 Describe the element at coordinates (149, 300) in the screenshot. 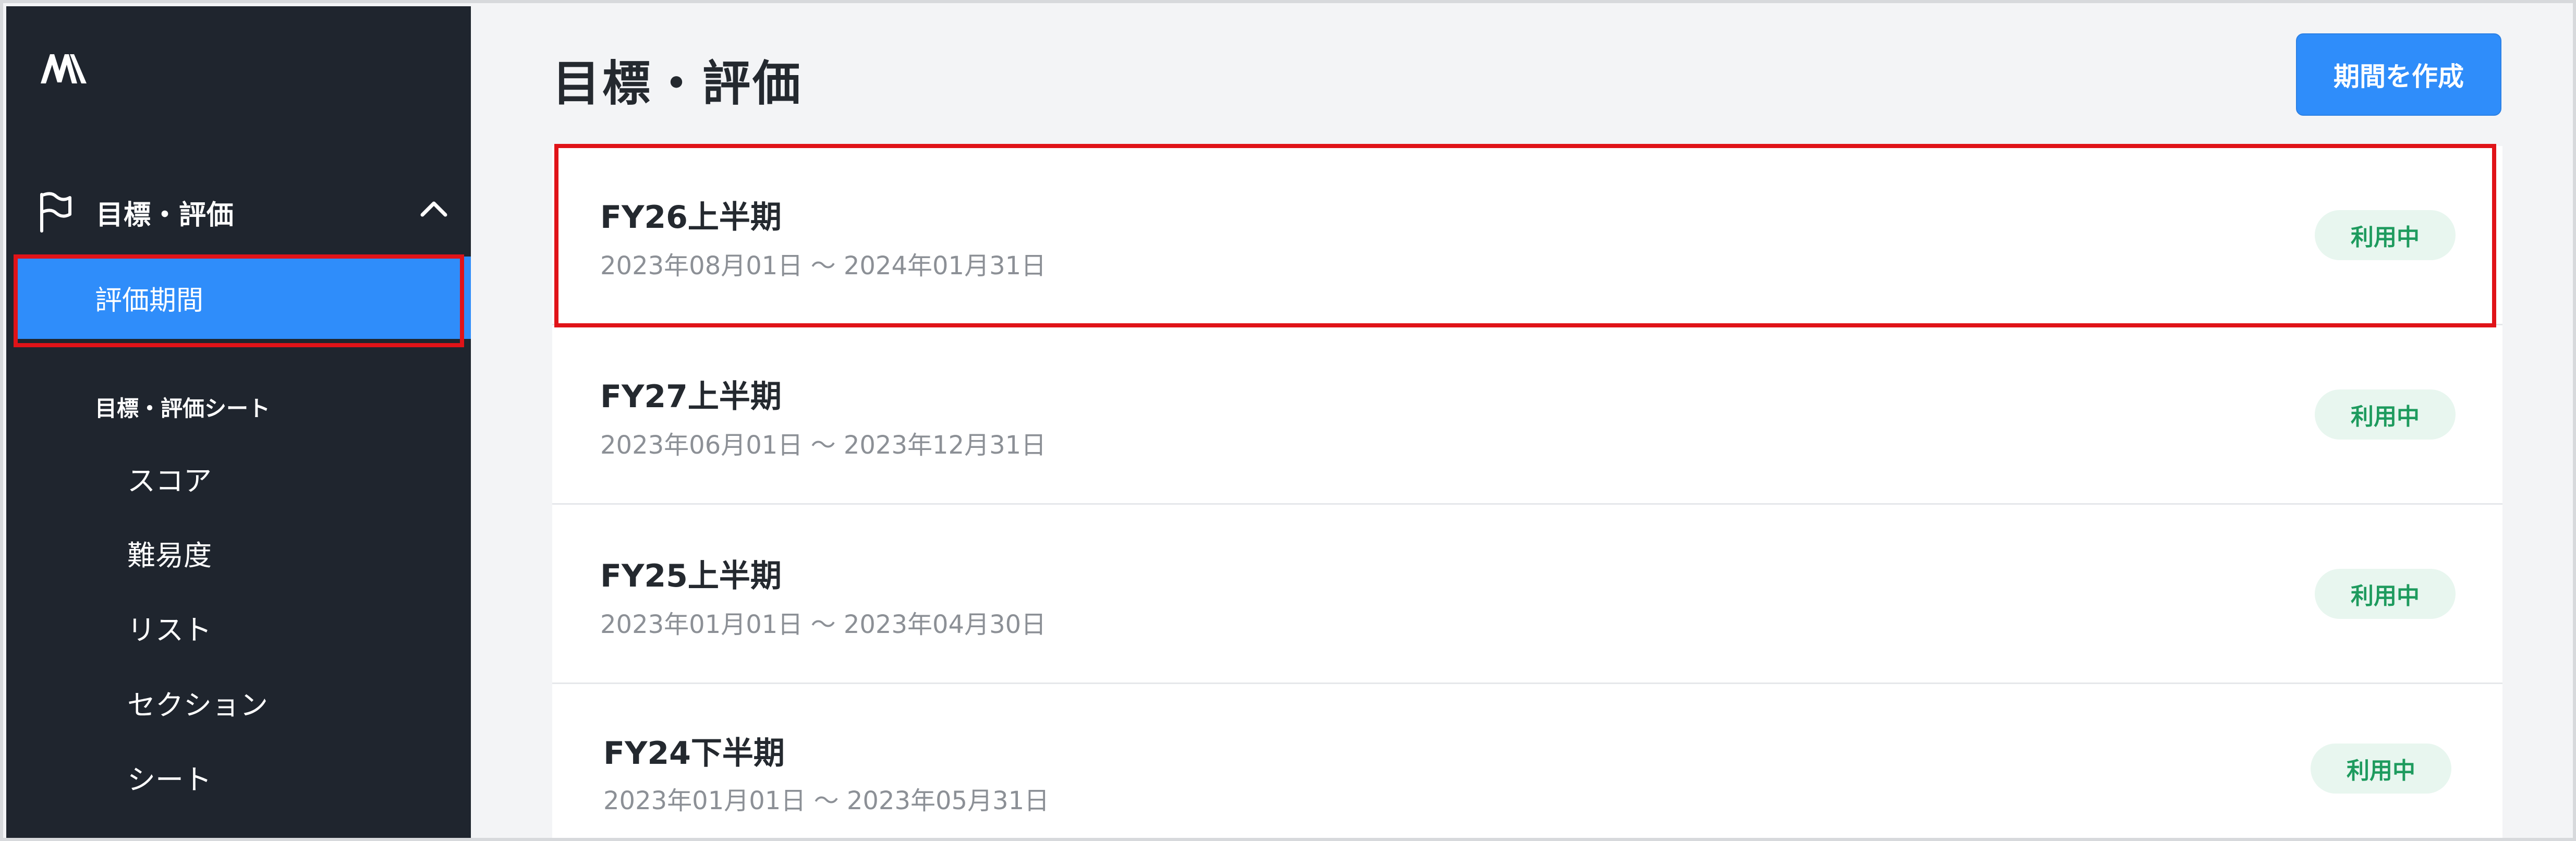

I see `sidebar-item-label: 評価期間` at that location.